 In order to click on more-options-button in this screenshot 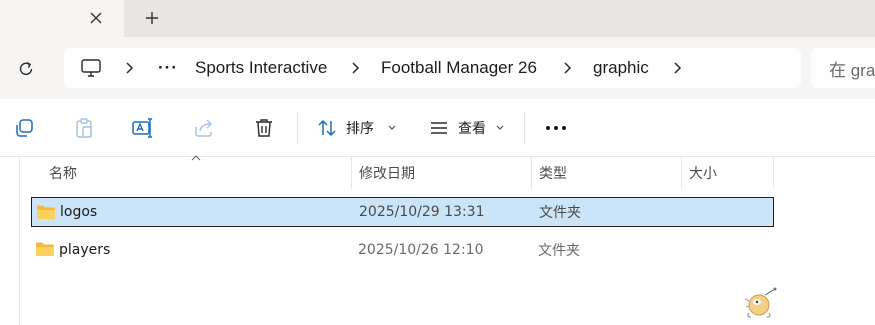, I will do `click(556, 128)`.